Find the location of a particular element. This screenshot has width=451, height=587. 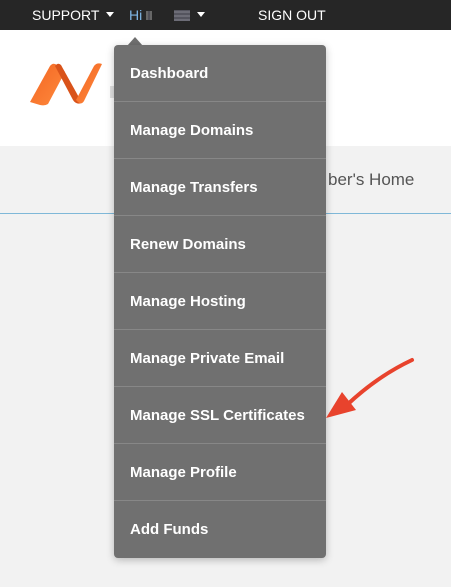

sign-out-link: SIGN OUT is located at coordinates (292, 15).